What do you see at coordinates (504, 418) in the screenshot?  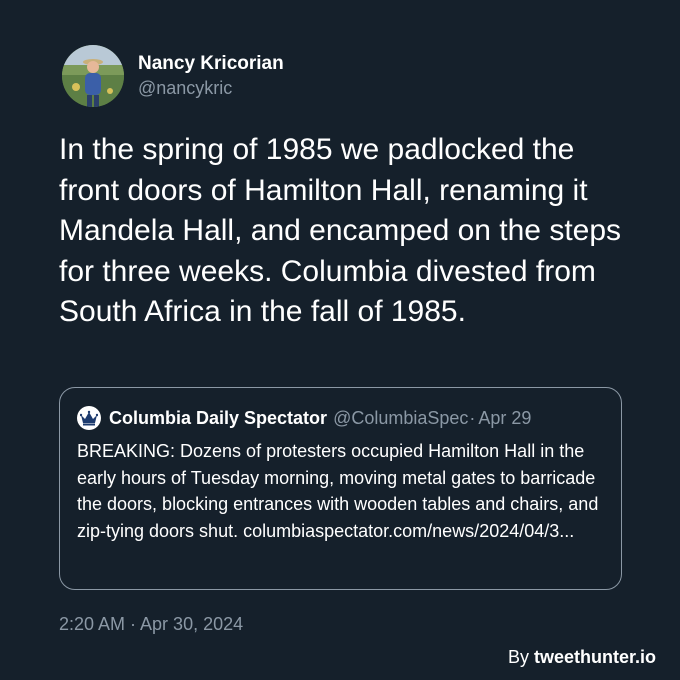 I see `quoted-date: Apr 29` at bounding box center [504, 418].